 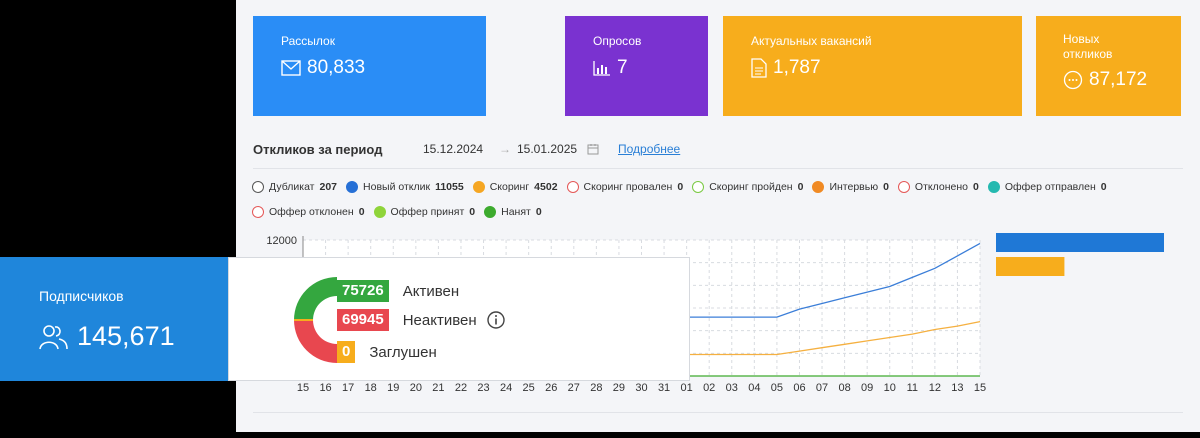 What do you see at coordinates (747, 187) in the screenshot?
I see `legend-item: Скоринг пройден 0` at bounding box center [747, 187].